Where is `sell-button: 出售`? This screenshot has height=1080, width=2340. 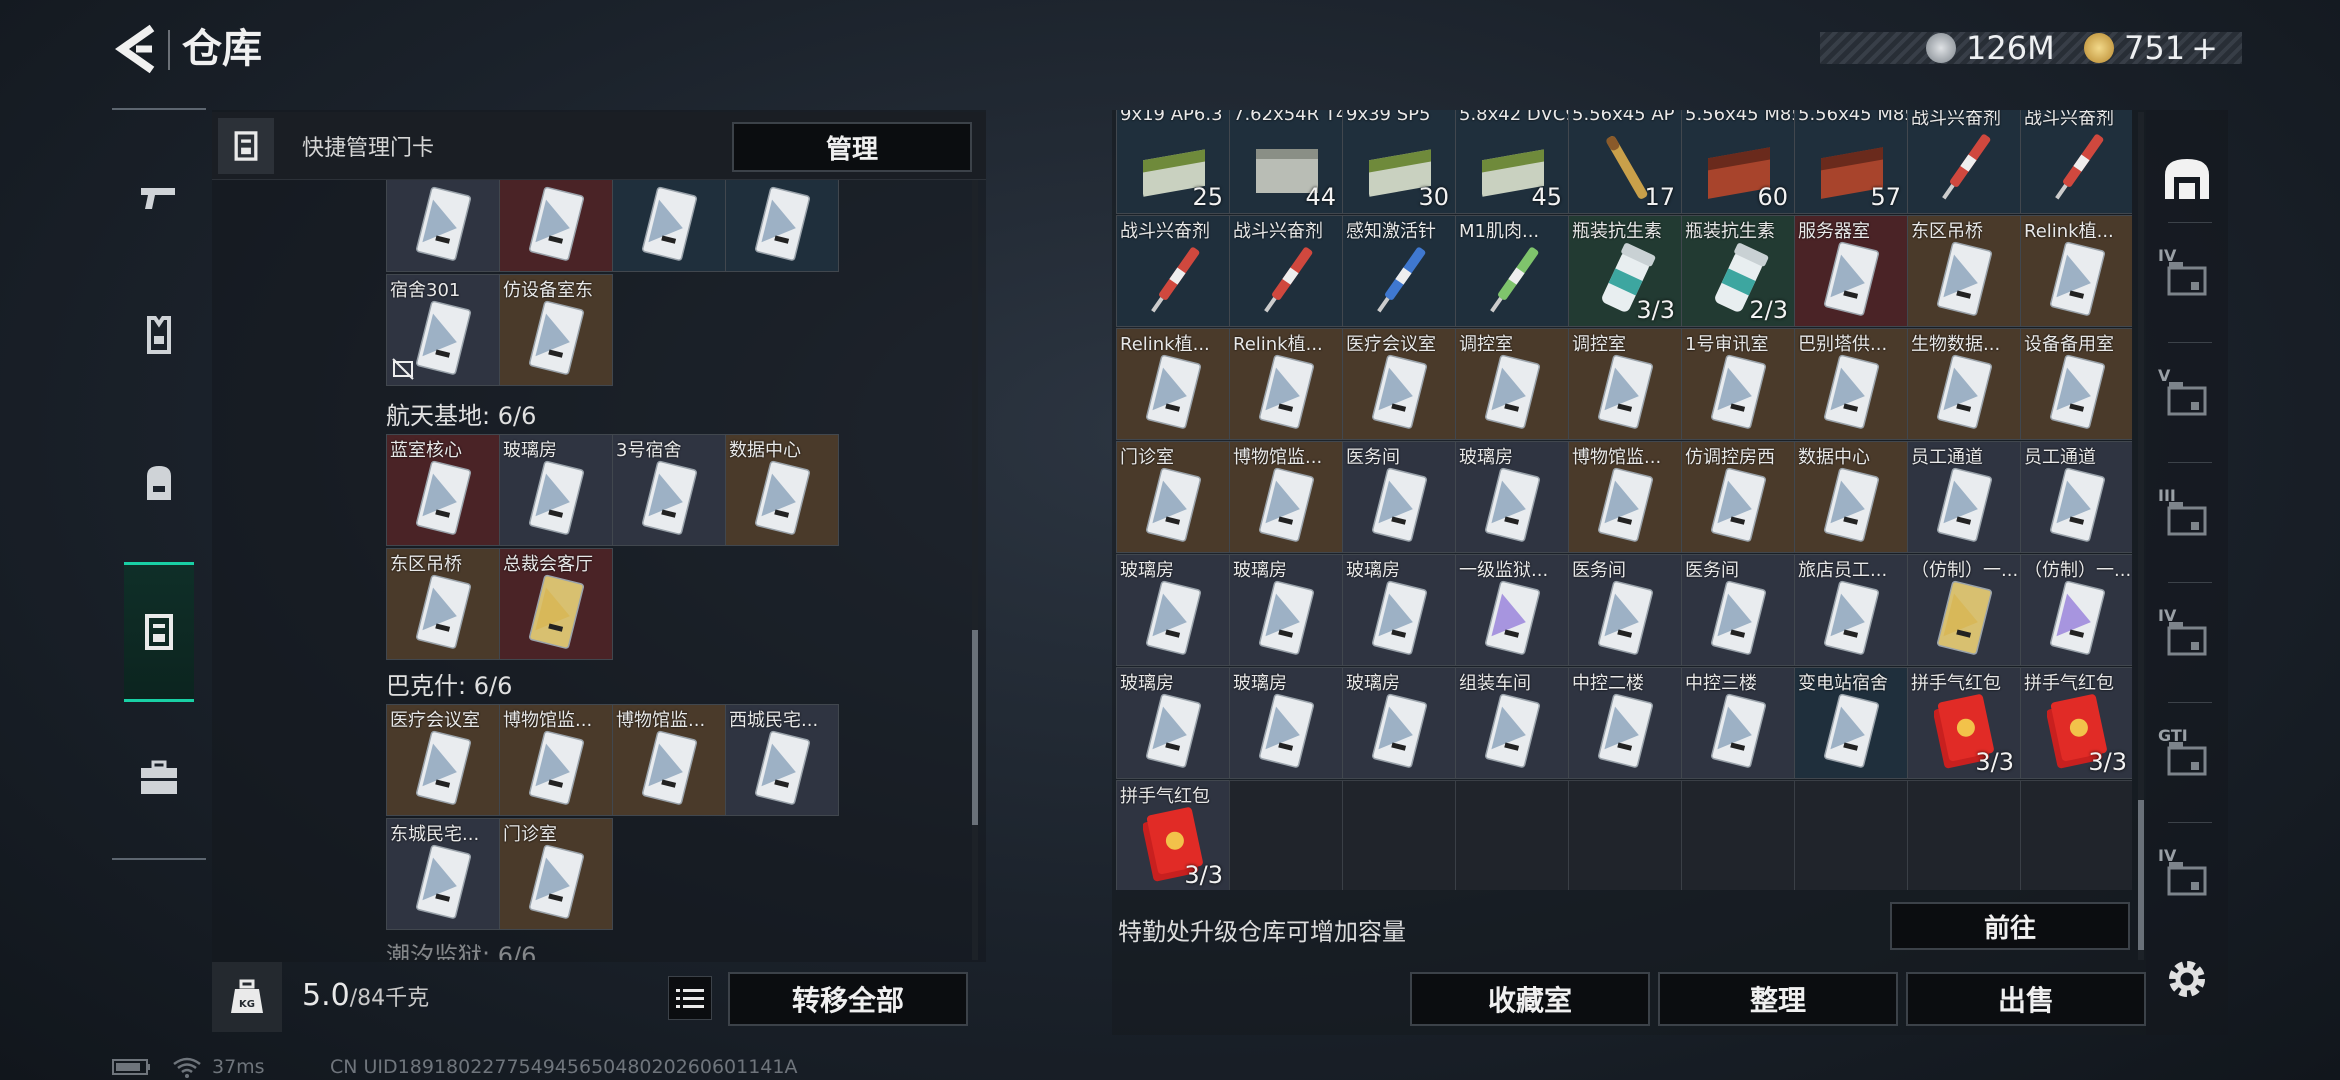
sell-button: 出售 is located at coordinates (2026, 999).